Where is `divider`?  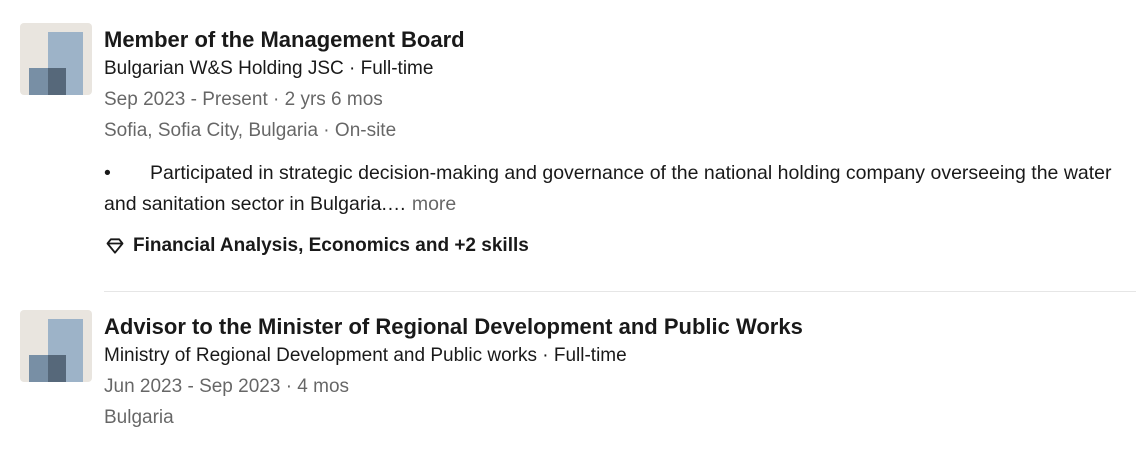 divider is located at coordinates (620, 291).